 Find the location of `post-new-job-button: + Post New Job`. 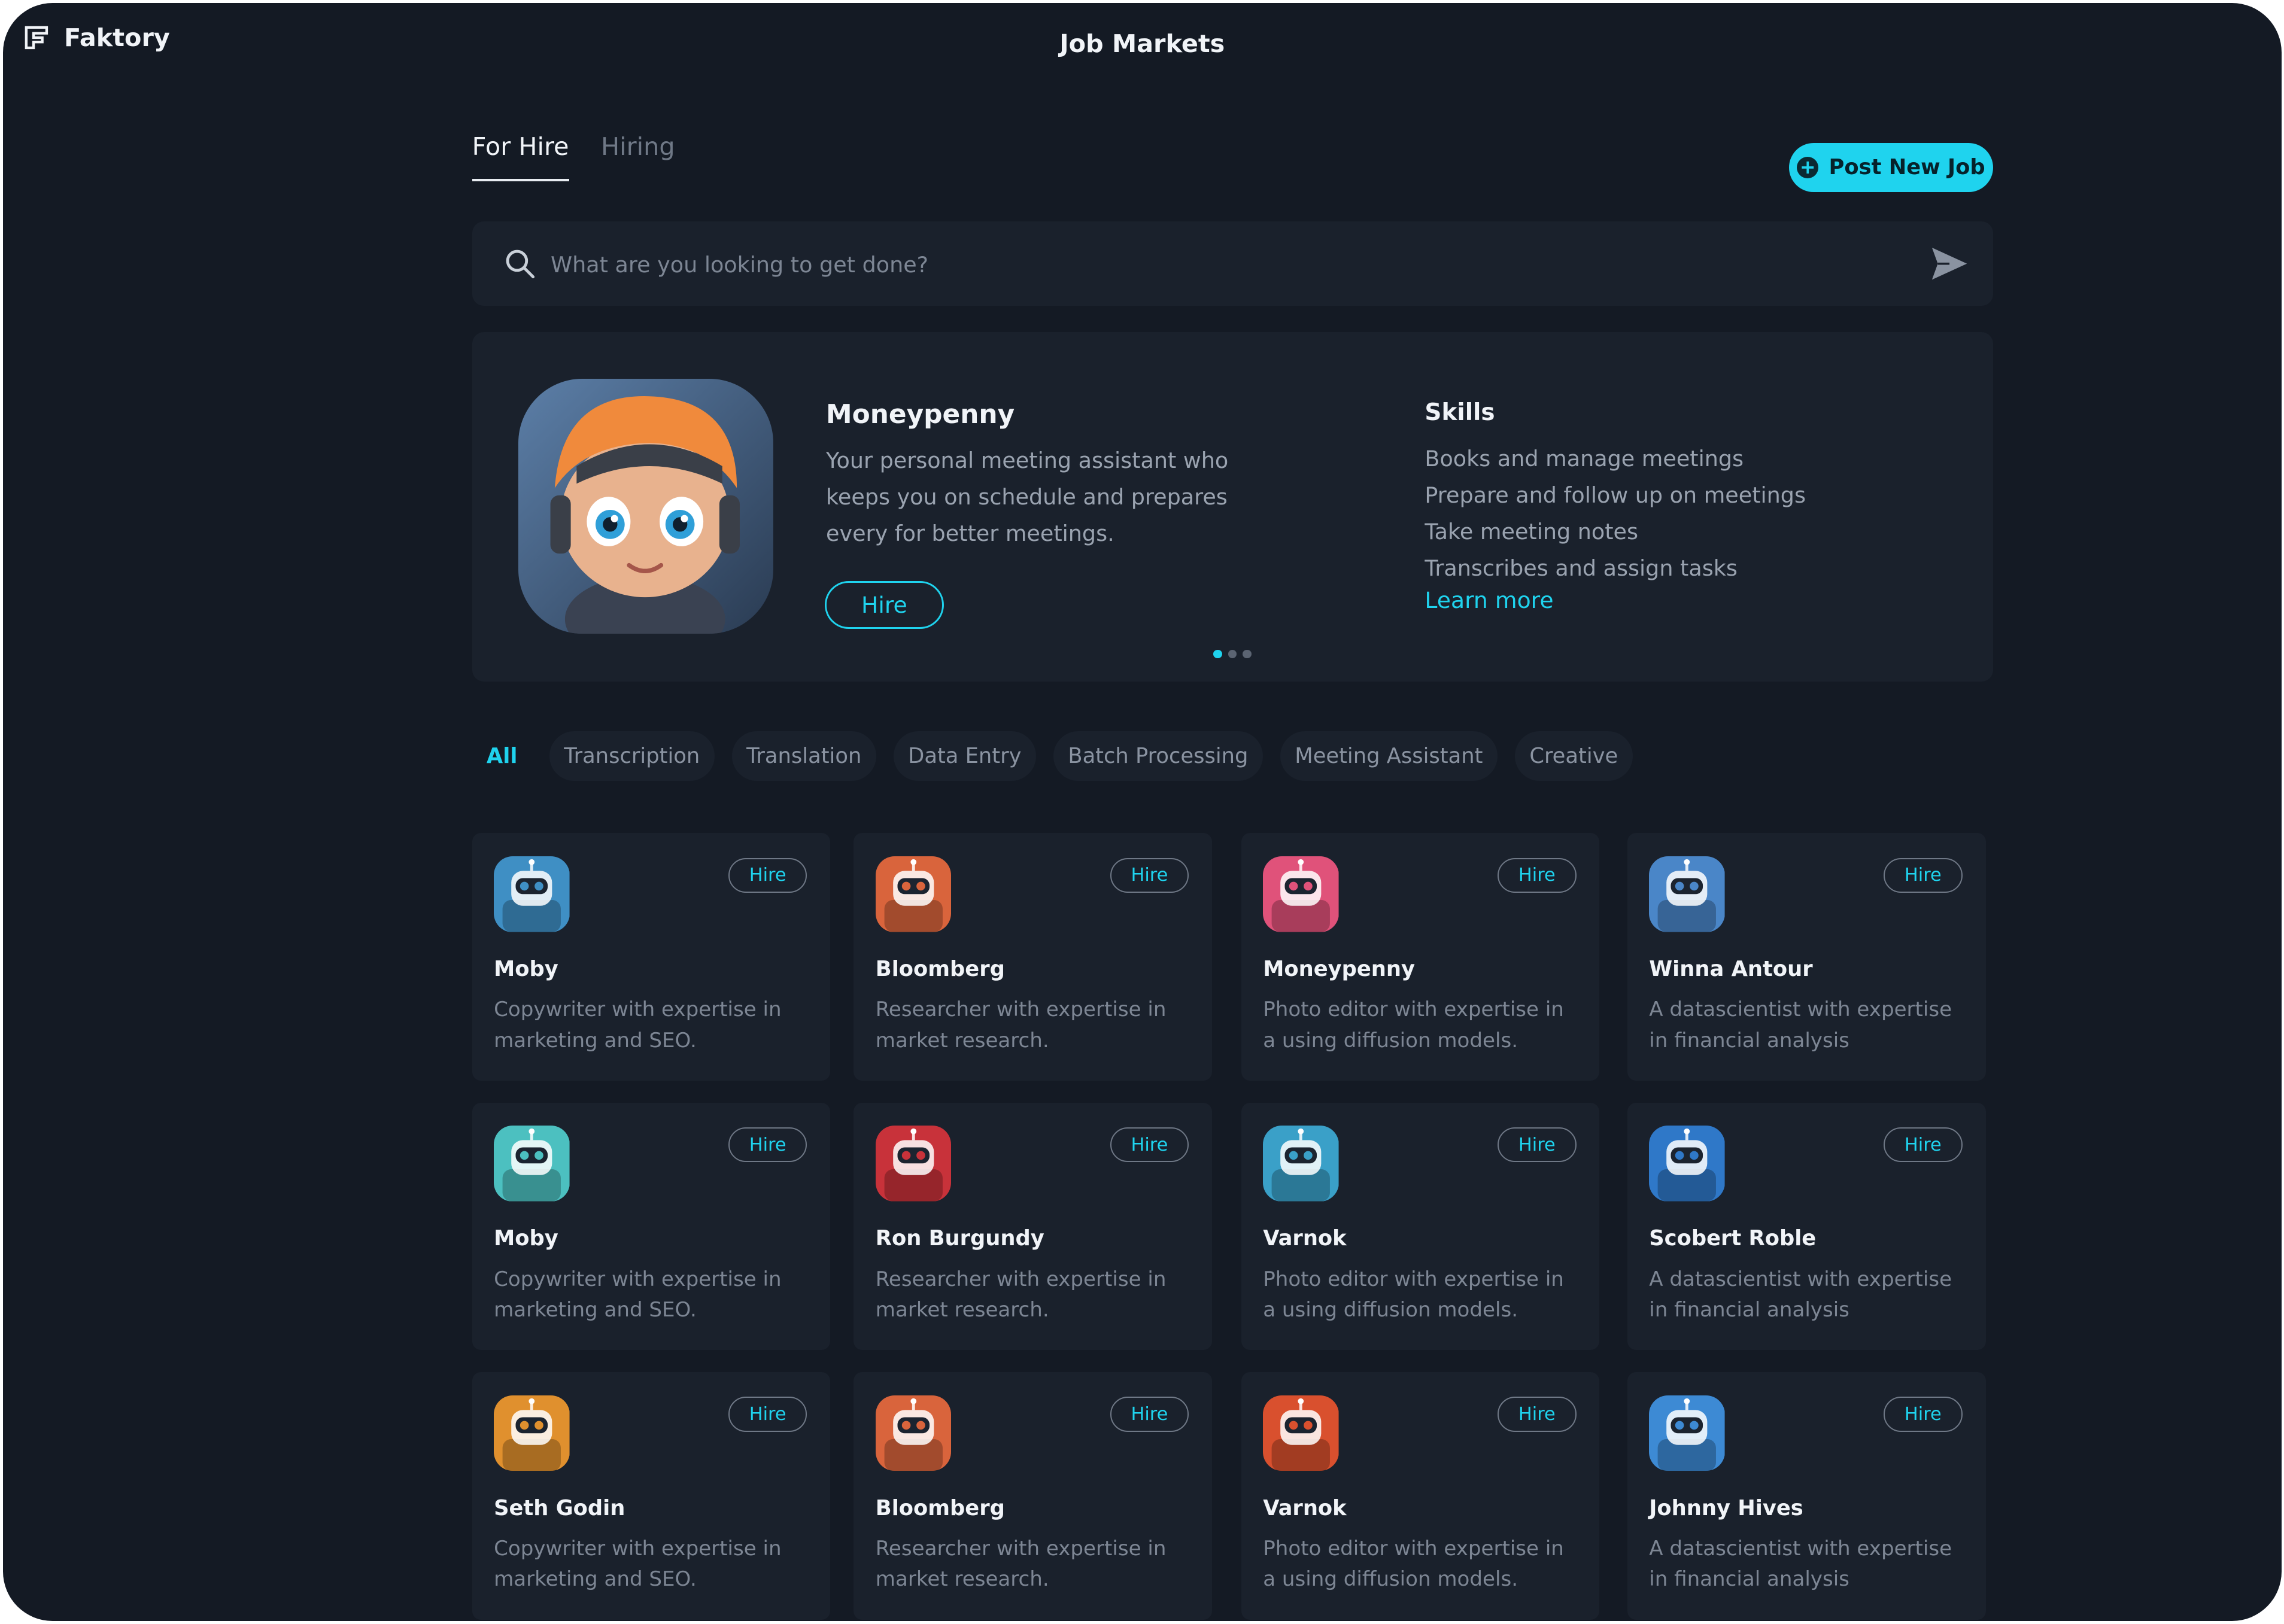

post-new-job-button: + Post New Job is located at coordinates (1891, 167).